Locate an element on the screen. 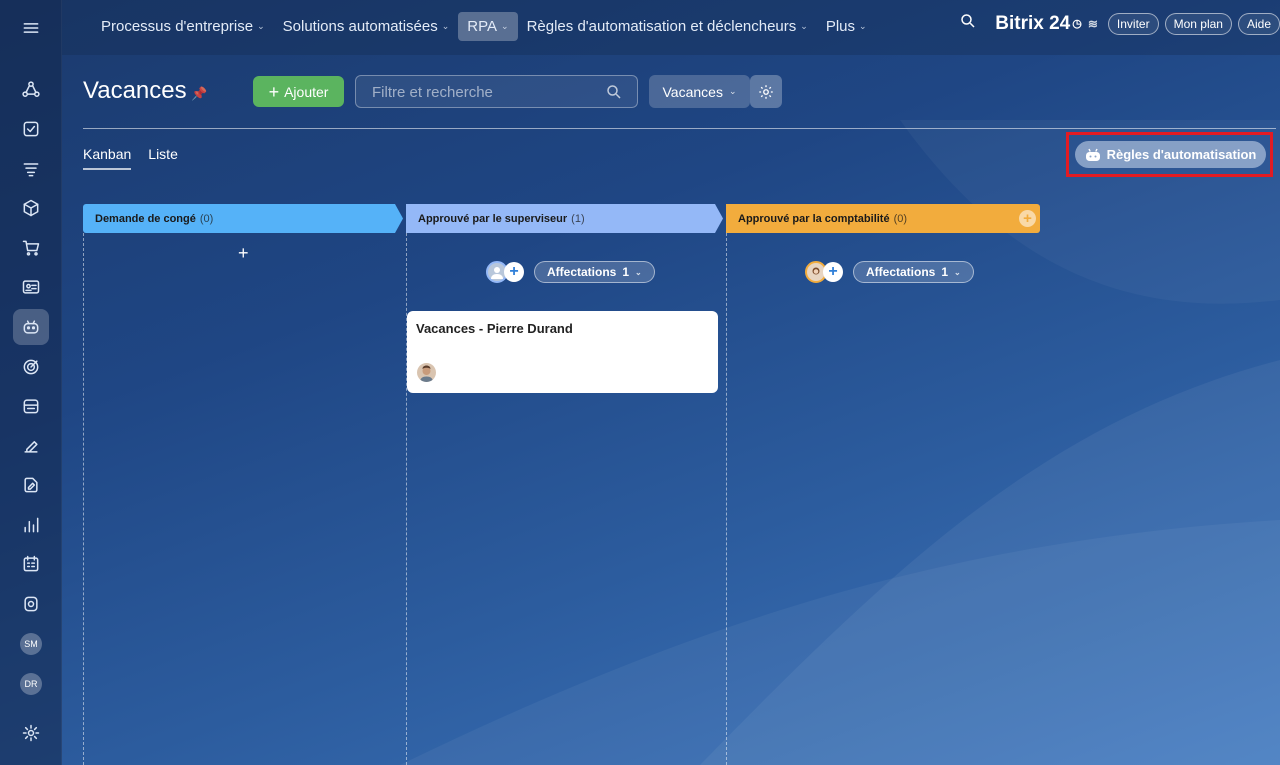 The image size is (1280, 765). plus-icon: + is located at coordinates (274, 91).